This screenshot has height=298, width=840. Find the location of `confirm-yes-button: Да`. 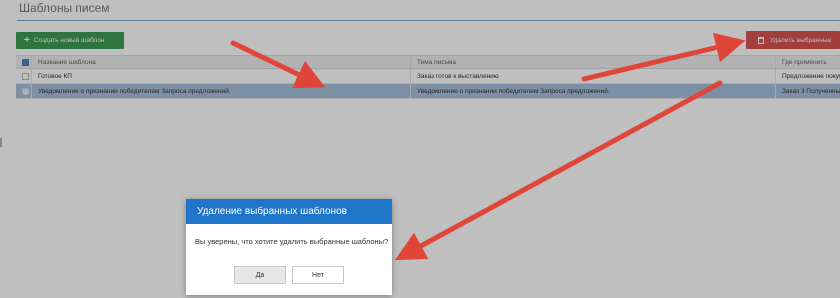

confirm-yes-button: Да is located at coordinates (260, 275).